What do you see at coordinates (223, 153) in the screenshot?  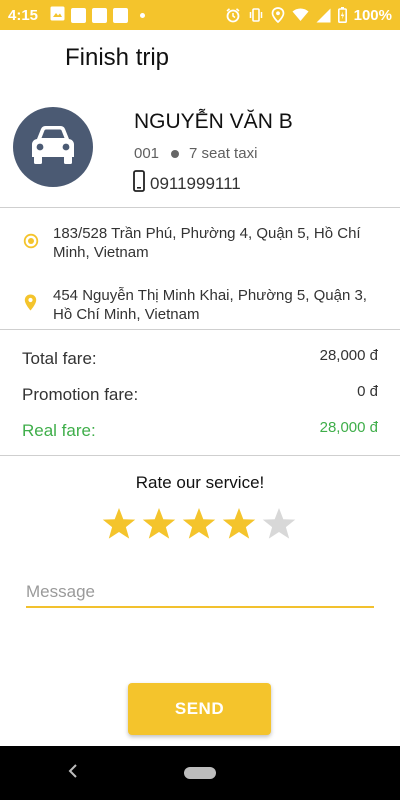 I see `vehicle-type: 7 seat taxi` at bounding box center [223, 153].